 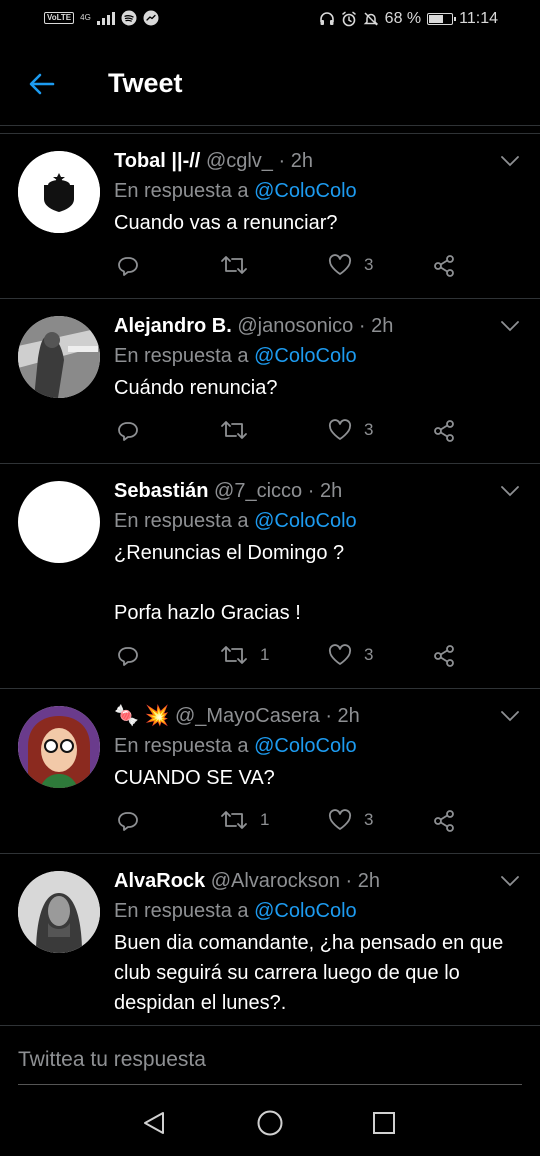 I want to click on square-recents-icon, so click(x=384, y=1123).